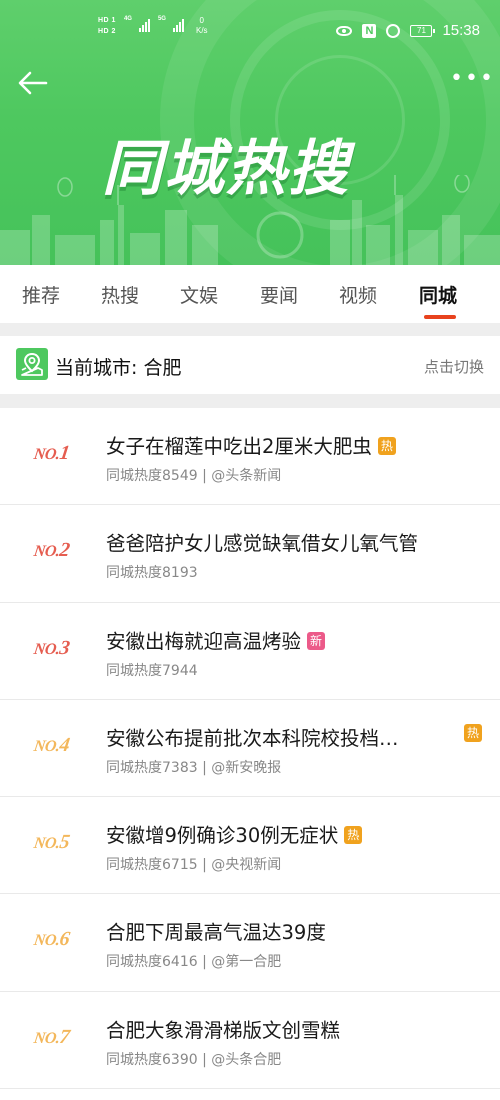  I want to click on item-title: 安徽增9例确诊30例无症状, so click(222, 836).